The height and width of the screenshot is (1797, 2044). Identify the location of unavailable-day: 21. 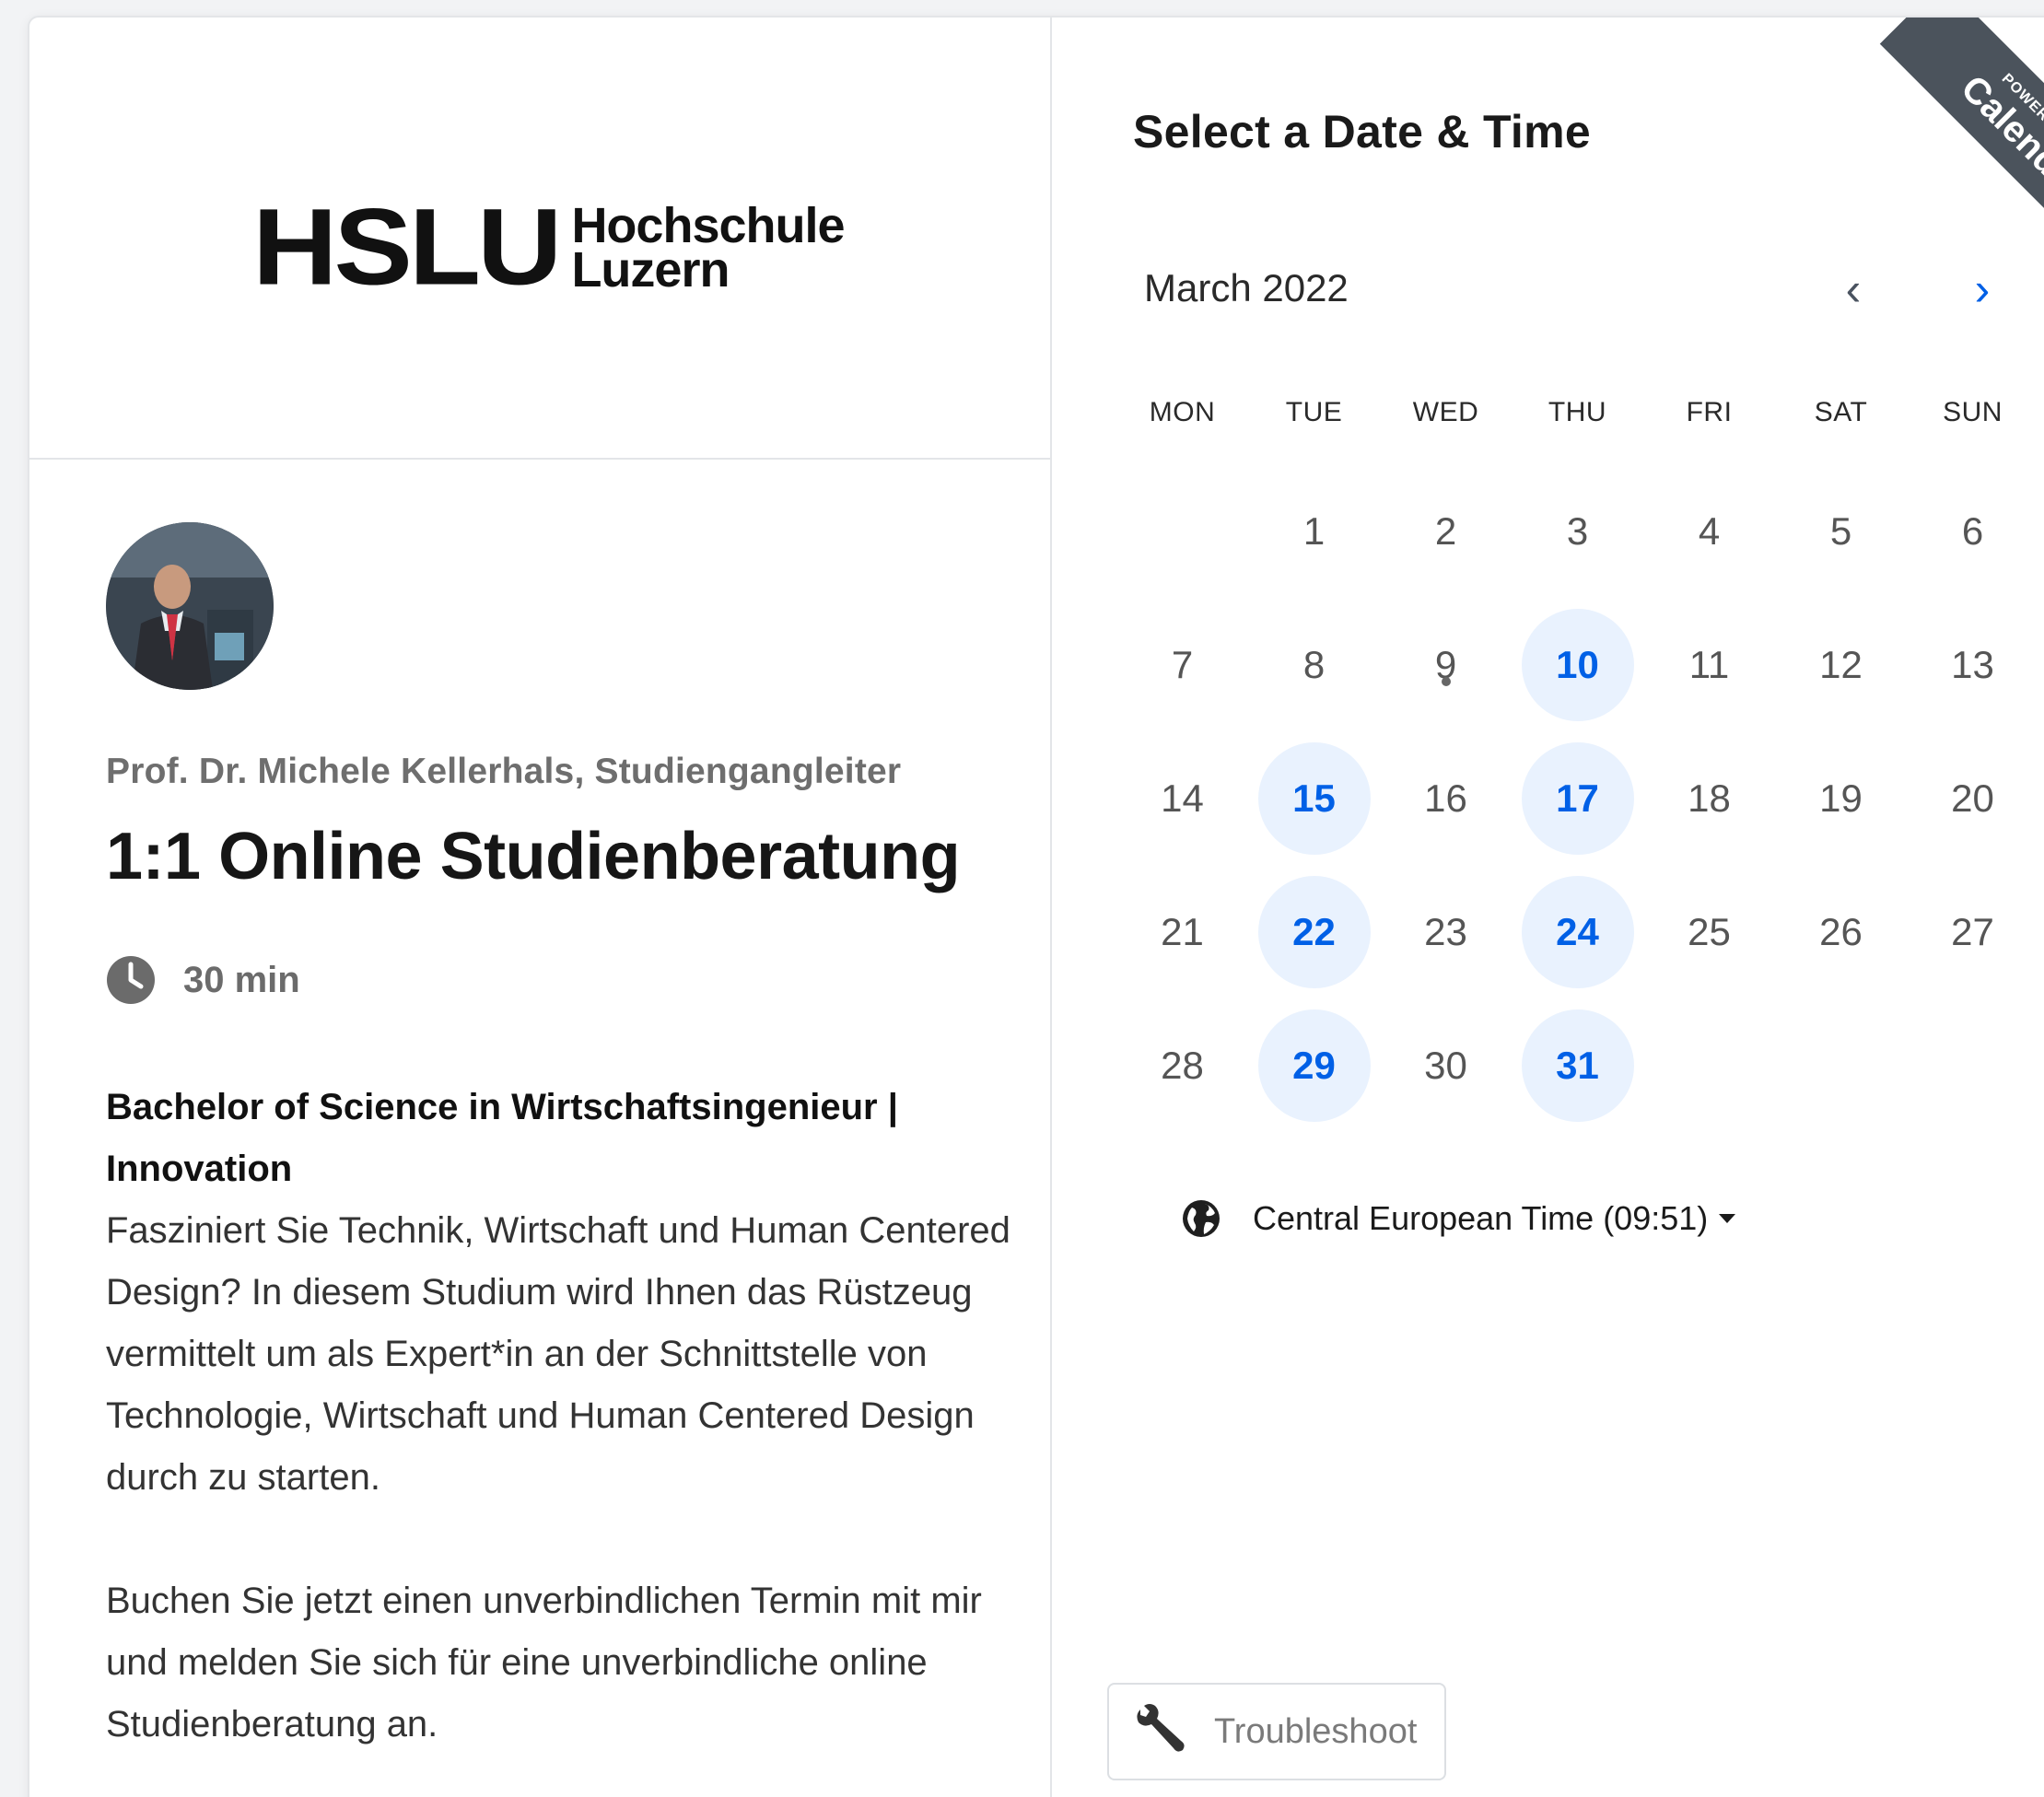
(1182, 931).